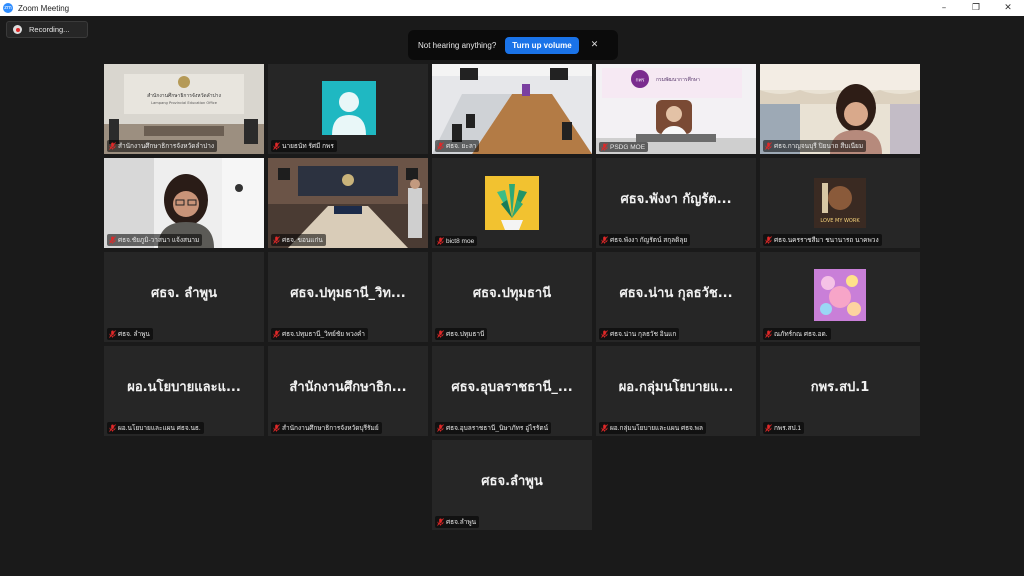 The height and width of the screenshot is (576, 1024). I want to click on participant-name-label: bict8 moe, so click(456, 241).